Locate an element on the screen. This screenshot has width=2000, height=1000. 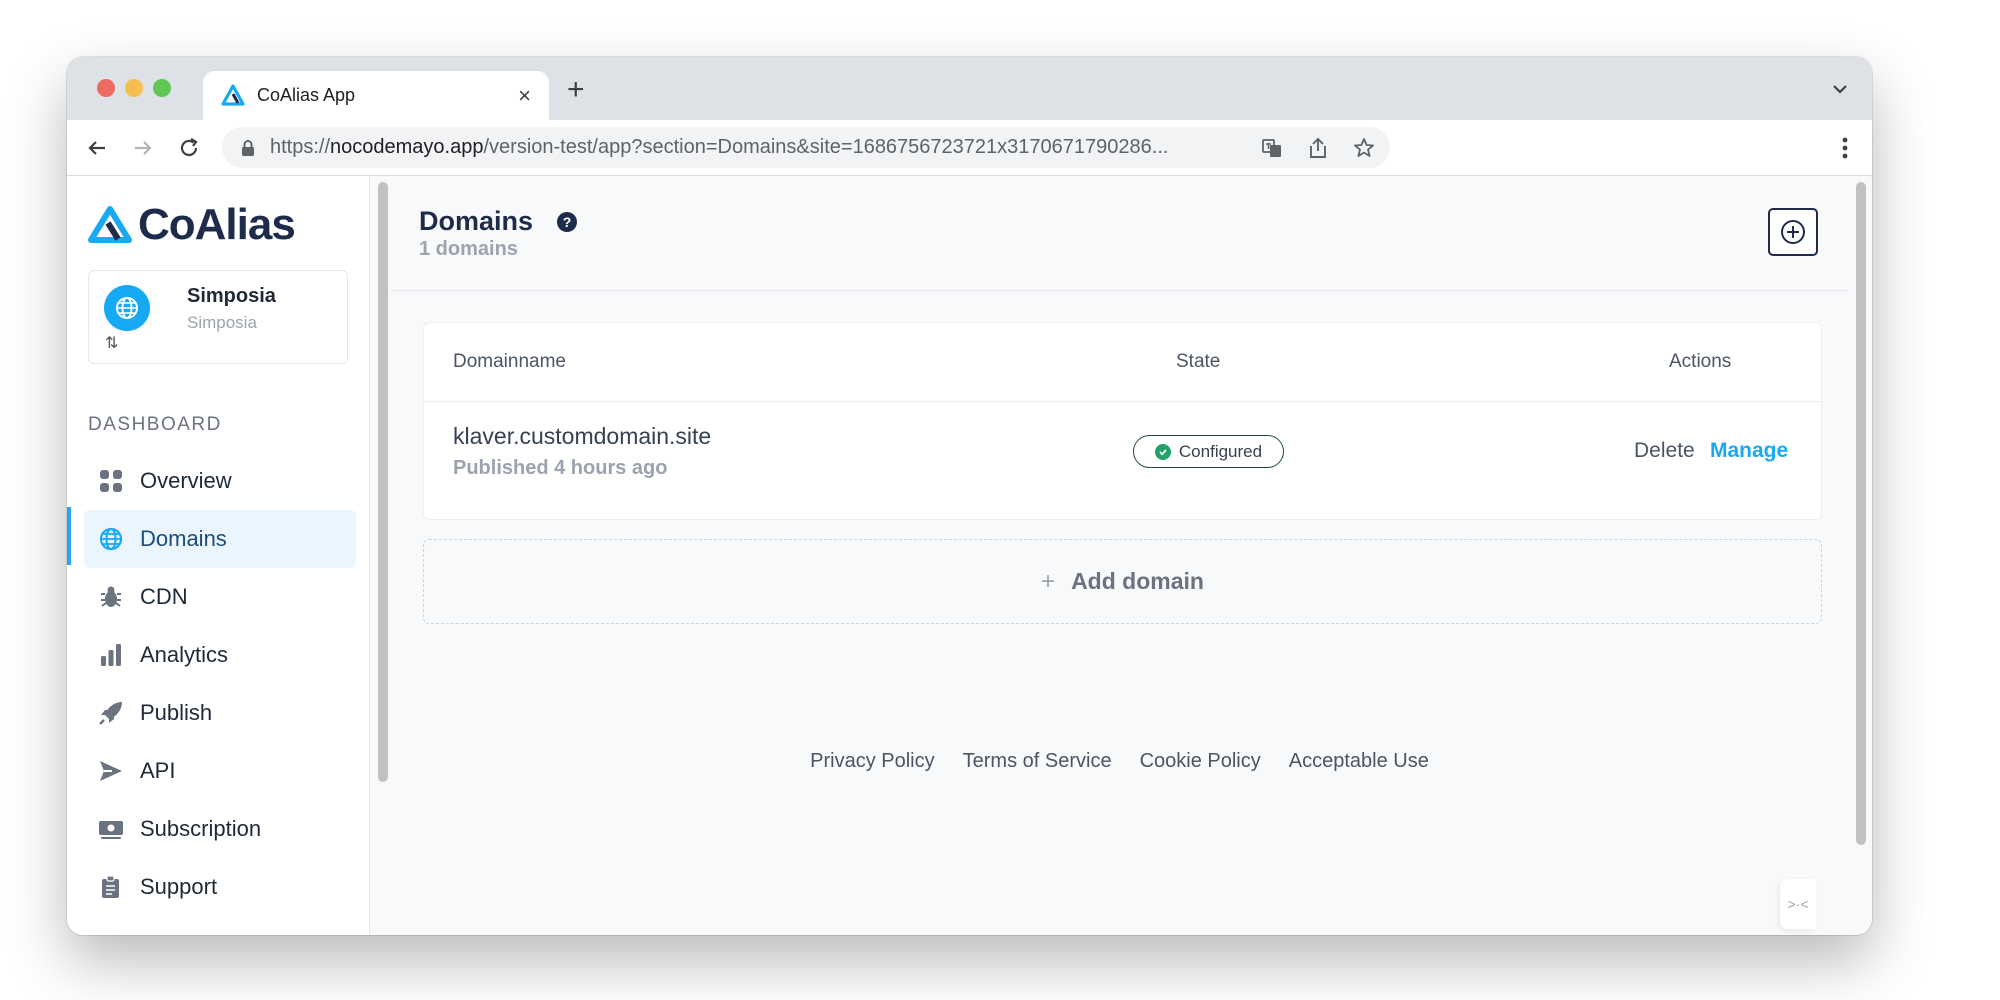
site-avatar is located at coordinates (127, 308).